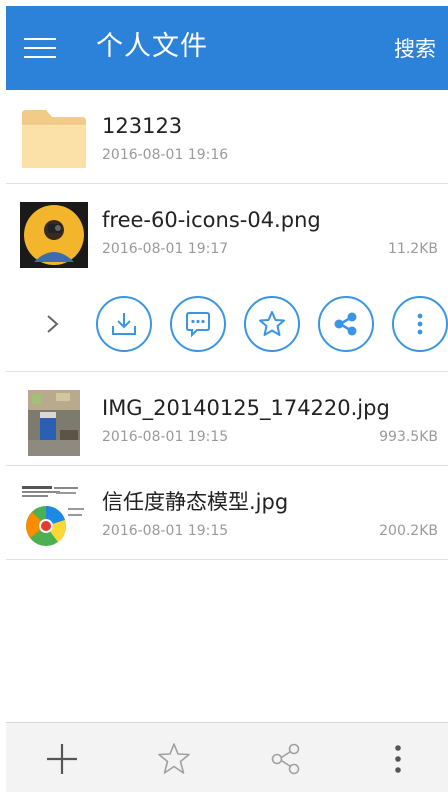 This screenshot has width=448, height=792. Describe the element at coordinates (408, 437) in the screenshot. I see `file-size: 993.5KB` at that location.